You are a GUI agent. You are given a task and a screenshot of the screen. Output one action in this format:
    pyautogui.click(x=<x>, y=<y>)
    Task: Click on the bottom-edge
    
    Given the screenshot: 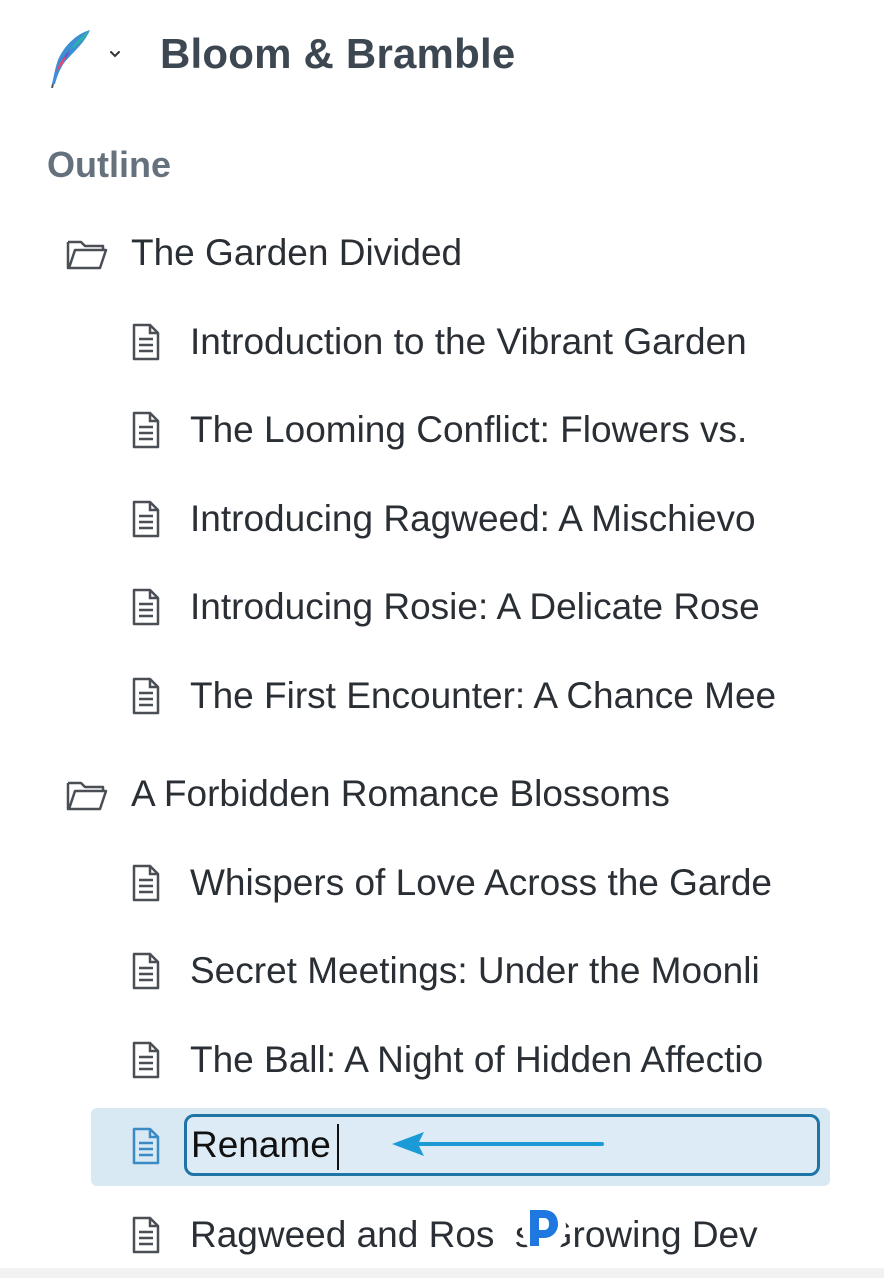 What is the action you would take?
    pyautogui.click(x=442, y=1273)
    